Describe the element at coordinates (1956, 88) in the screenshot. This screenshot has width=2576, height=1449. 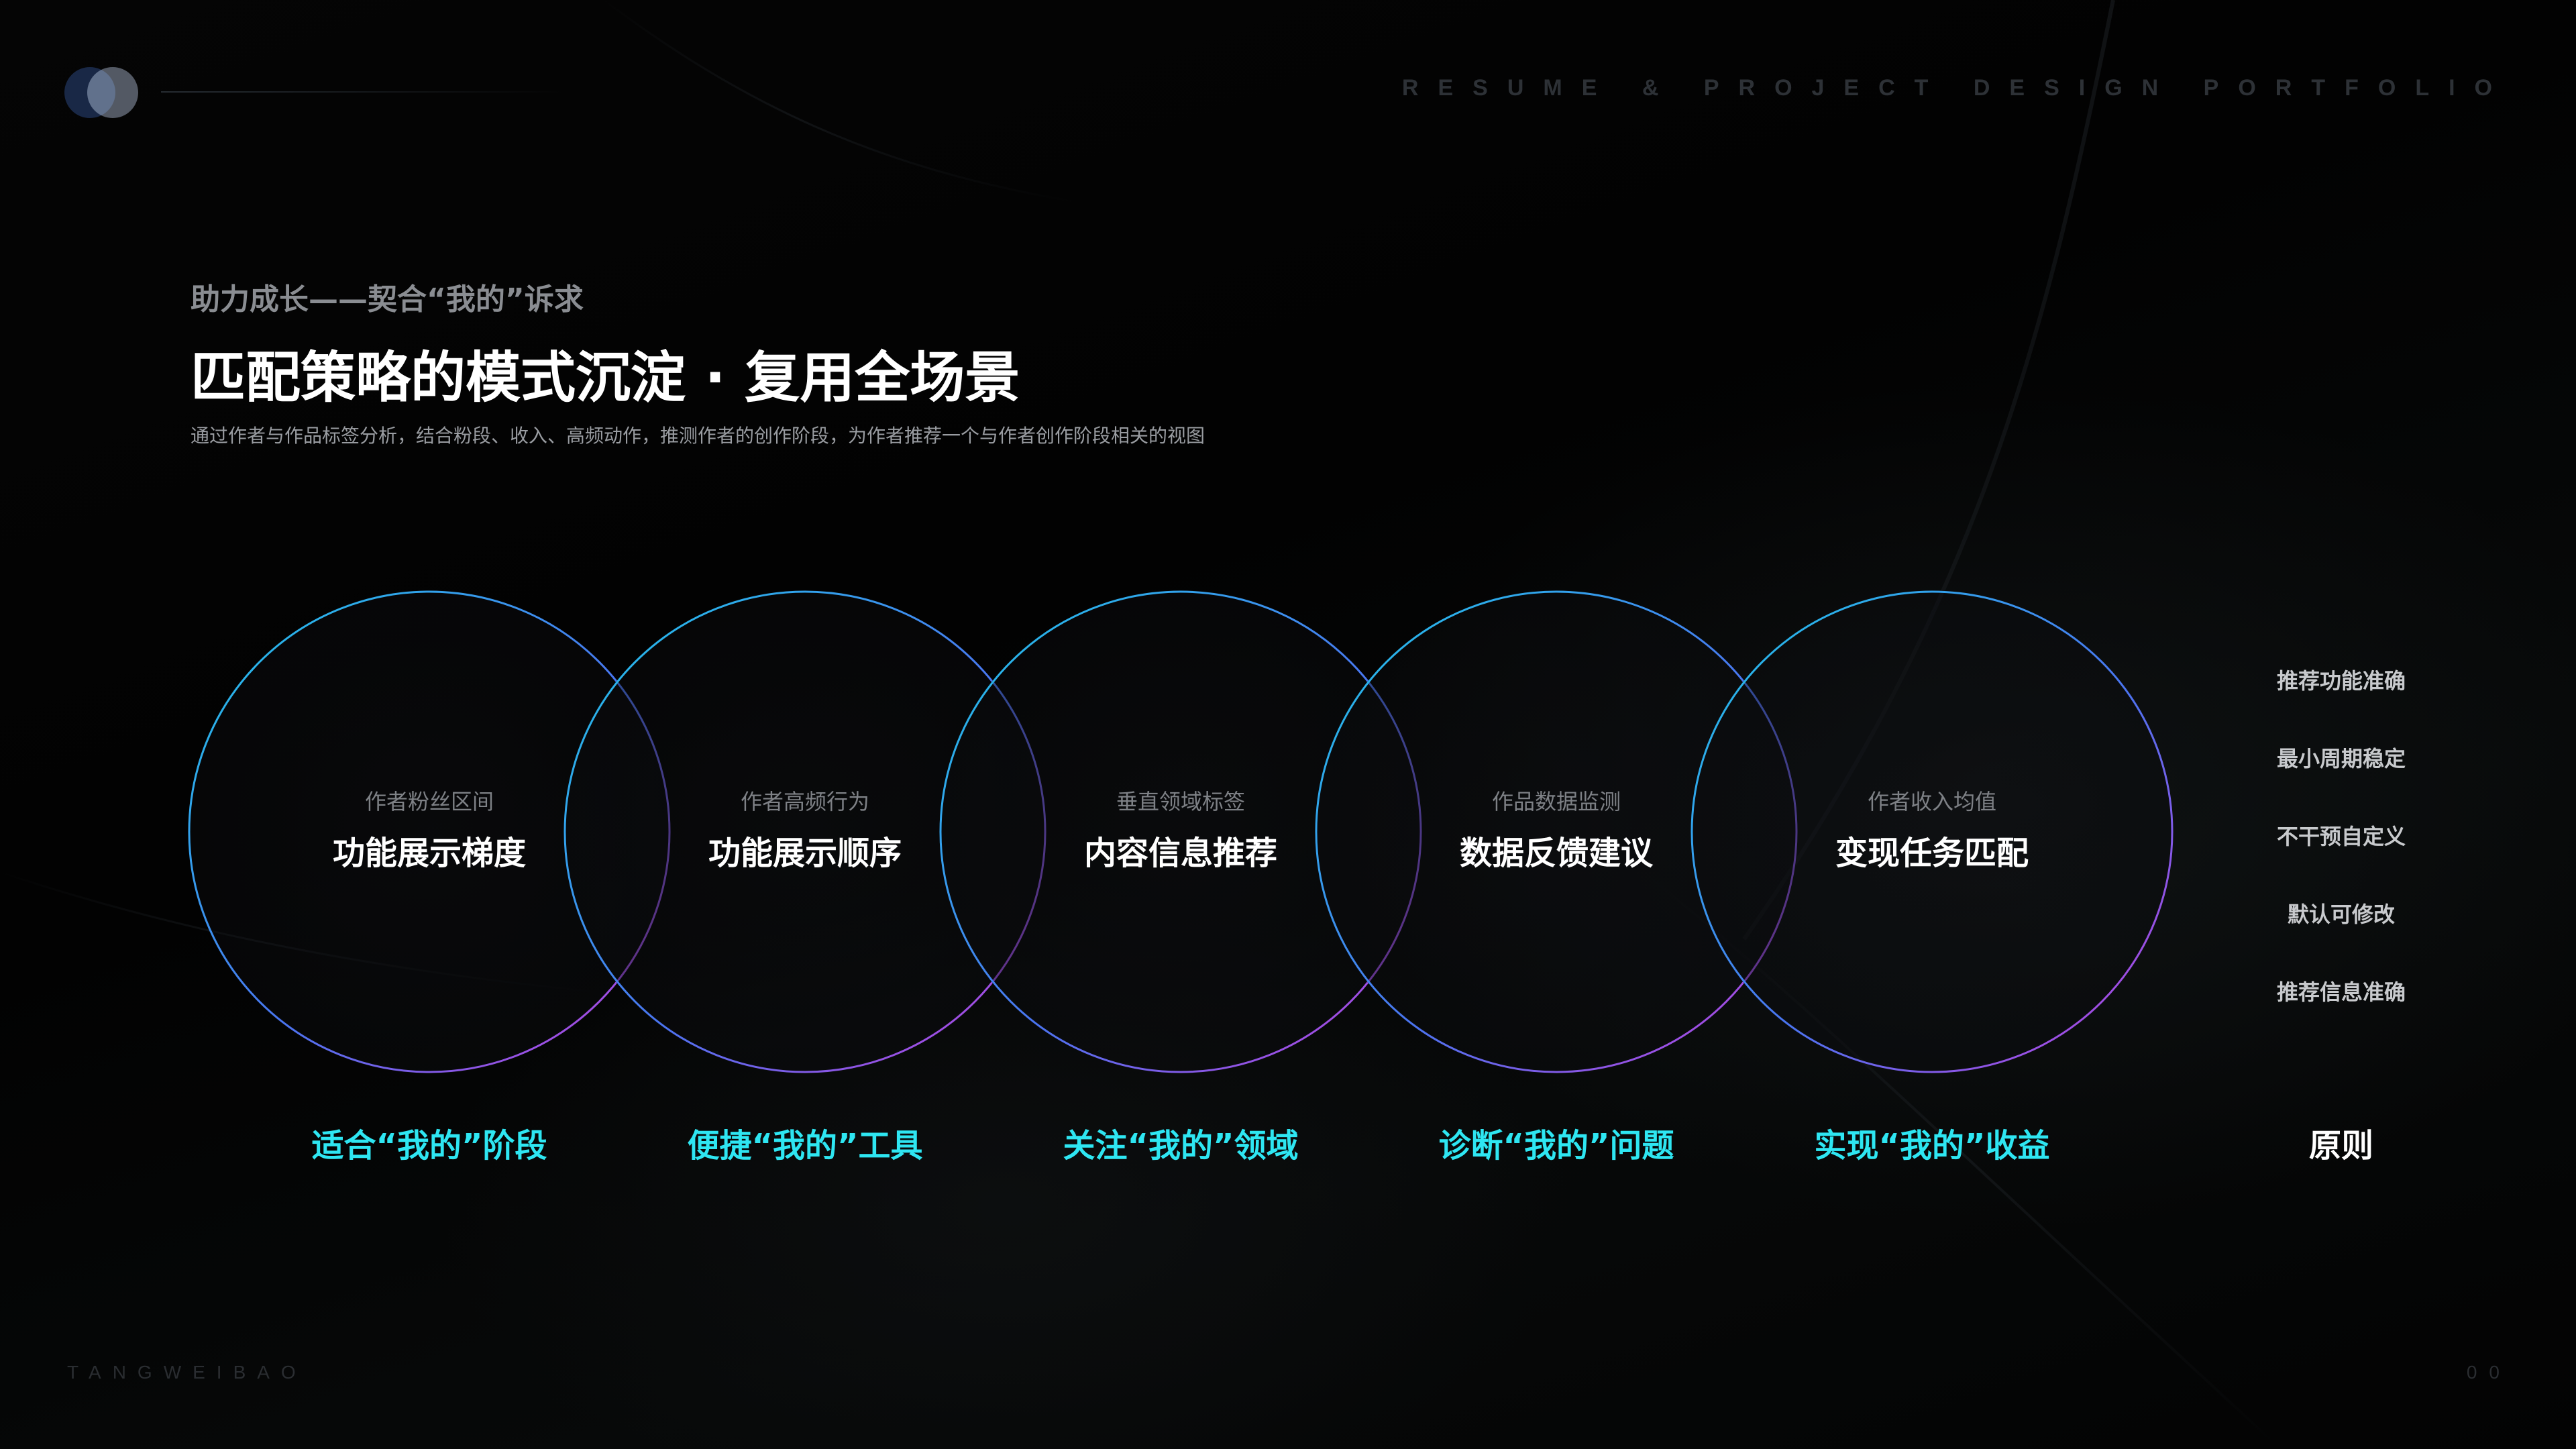
I see `portfolio-title: RESUME & PROJECT DESIGN PORTFOLIO` at that location.